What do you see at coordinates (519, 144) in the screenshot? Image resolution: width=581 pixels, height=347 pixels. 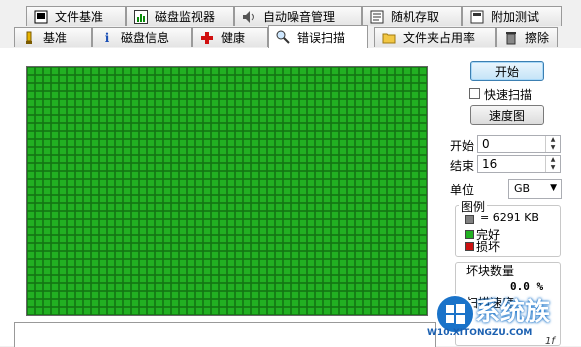 I see `start-position-input: 0 ▲ ▼` at bounding box center [519, 144].